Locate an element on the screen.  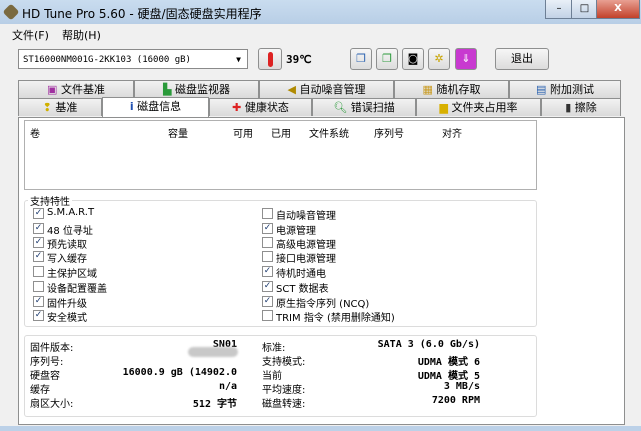
feature-label: 原生指令序列 (NCQ) is located at coordinates (323, 304).